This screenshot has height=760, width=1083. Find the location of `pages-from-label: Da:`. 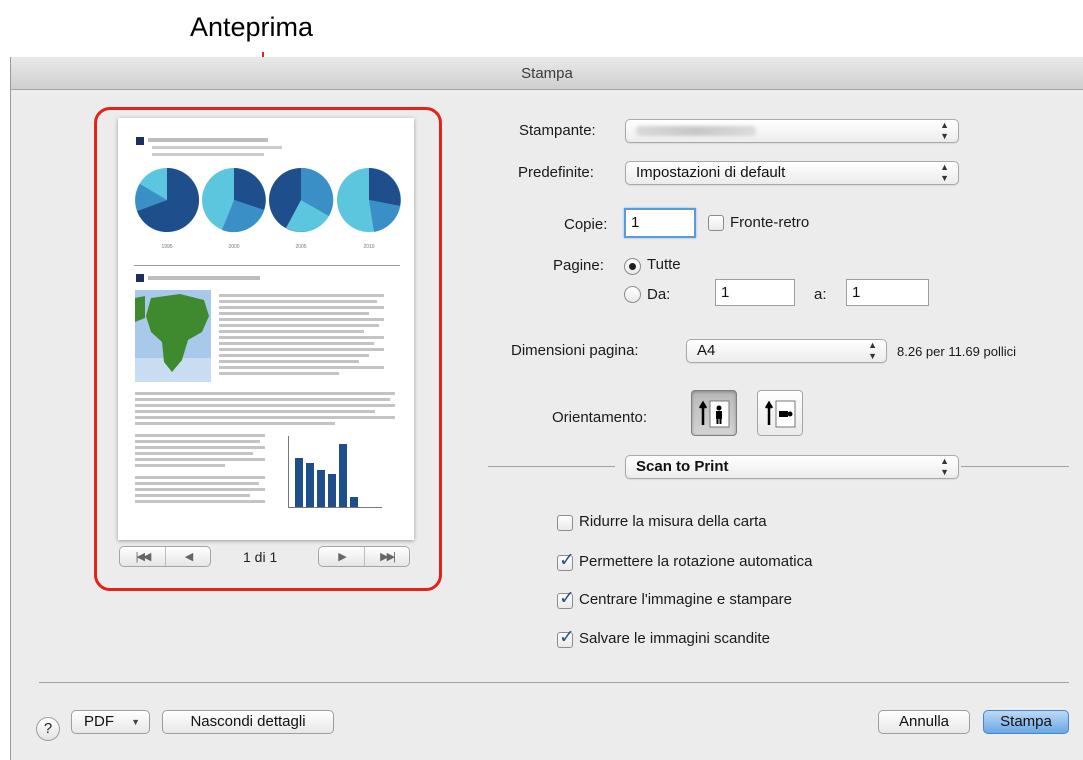

pages-from-label: Da: is located at coordinates (659, 294).